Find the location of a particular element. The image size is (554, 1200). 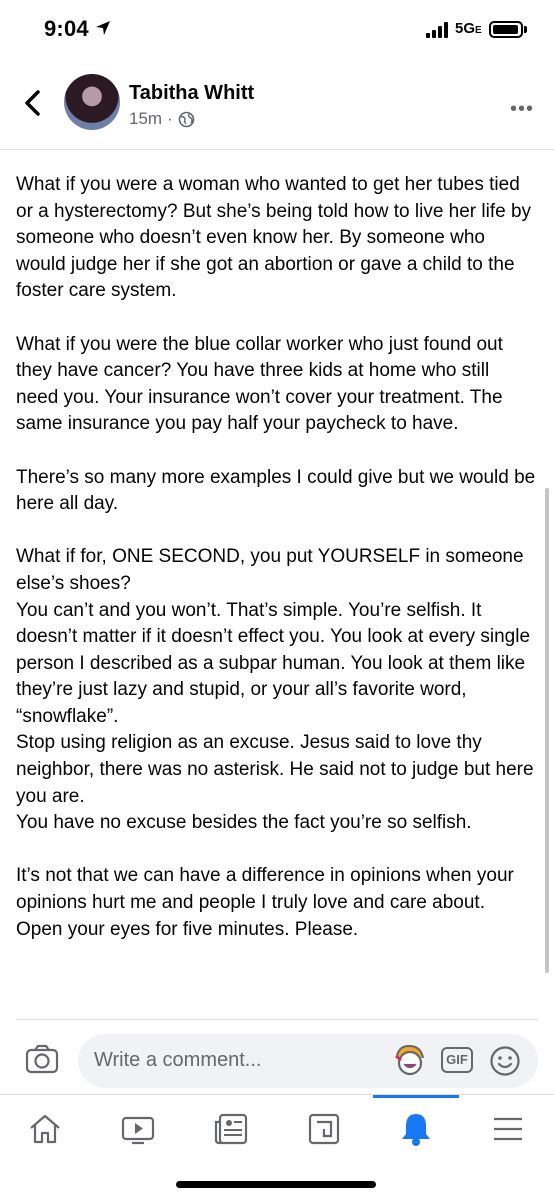

emoji-icon is located at coordinates (505, 1061).